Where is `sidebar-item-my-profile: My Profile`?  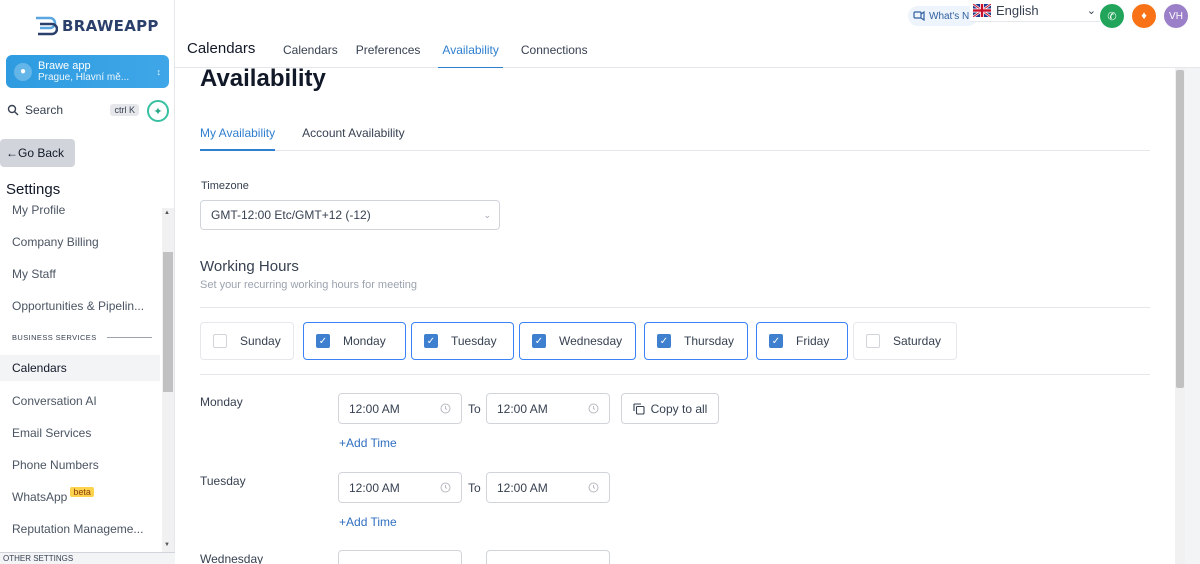
sidebar-item-my-profile: My Profile is located at coordinates (38, 210).